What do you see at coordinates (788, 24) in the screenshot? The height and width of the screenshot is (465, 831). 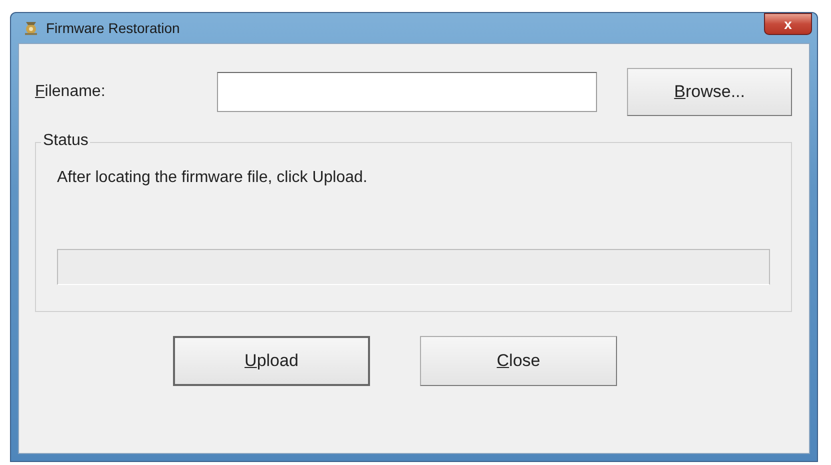 I see `window-close-button: x` at bounding box center [788, 24].